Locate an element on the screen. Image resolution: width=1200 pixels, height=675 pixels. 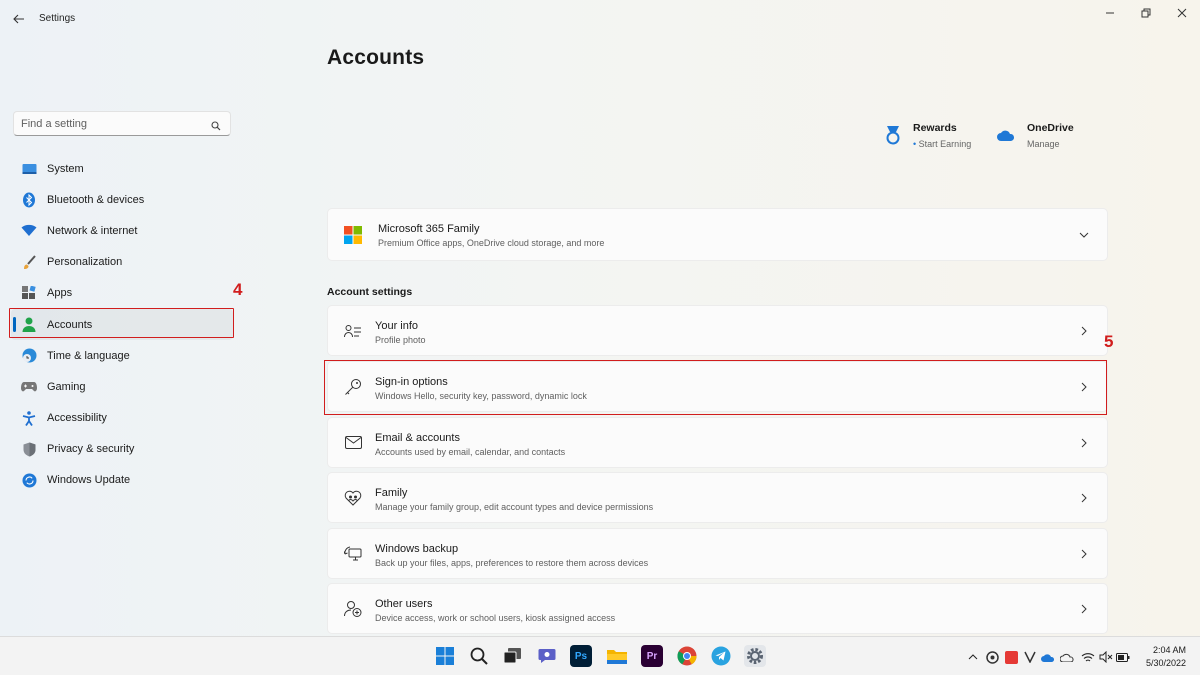
chevron-up-icon is located at coordinates (973, 657).